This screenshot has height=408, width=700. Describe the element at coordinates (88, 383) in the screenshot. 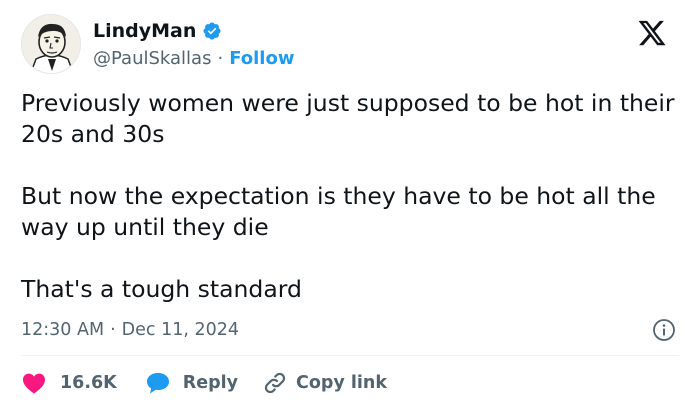

I see `likes-count: 16.6K` at that location.